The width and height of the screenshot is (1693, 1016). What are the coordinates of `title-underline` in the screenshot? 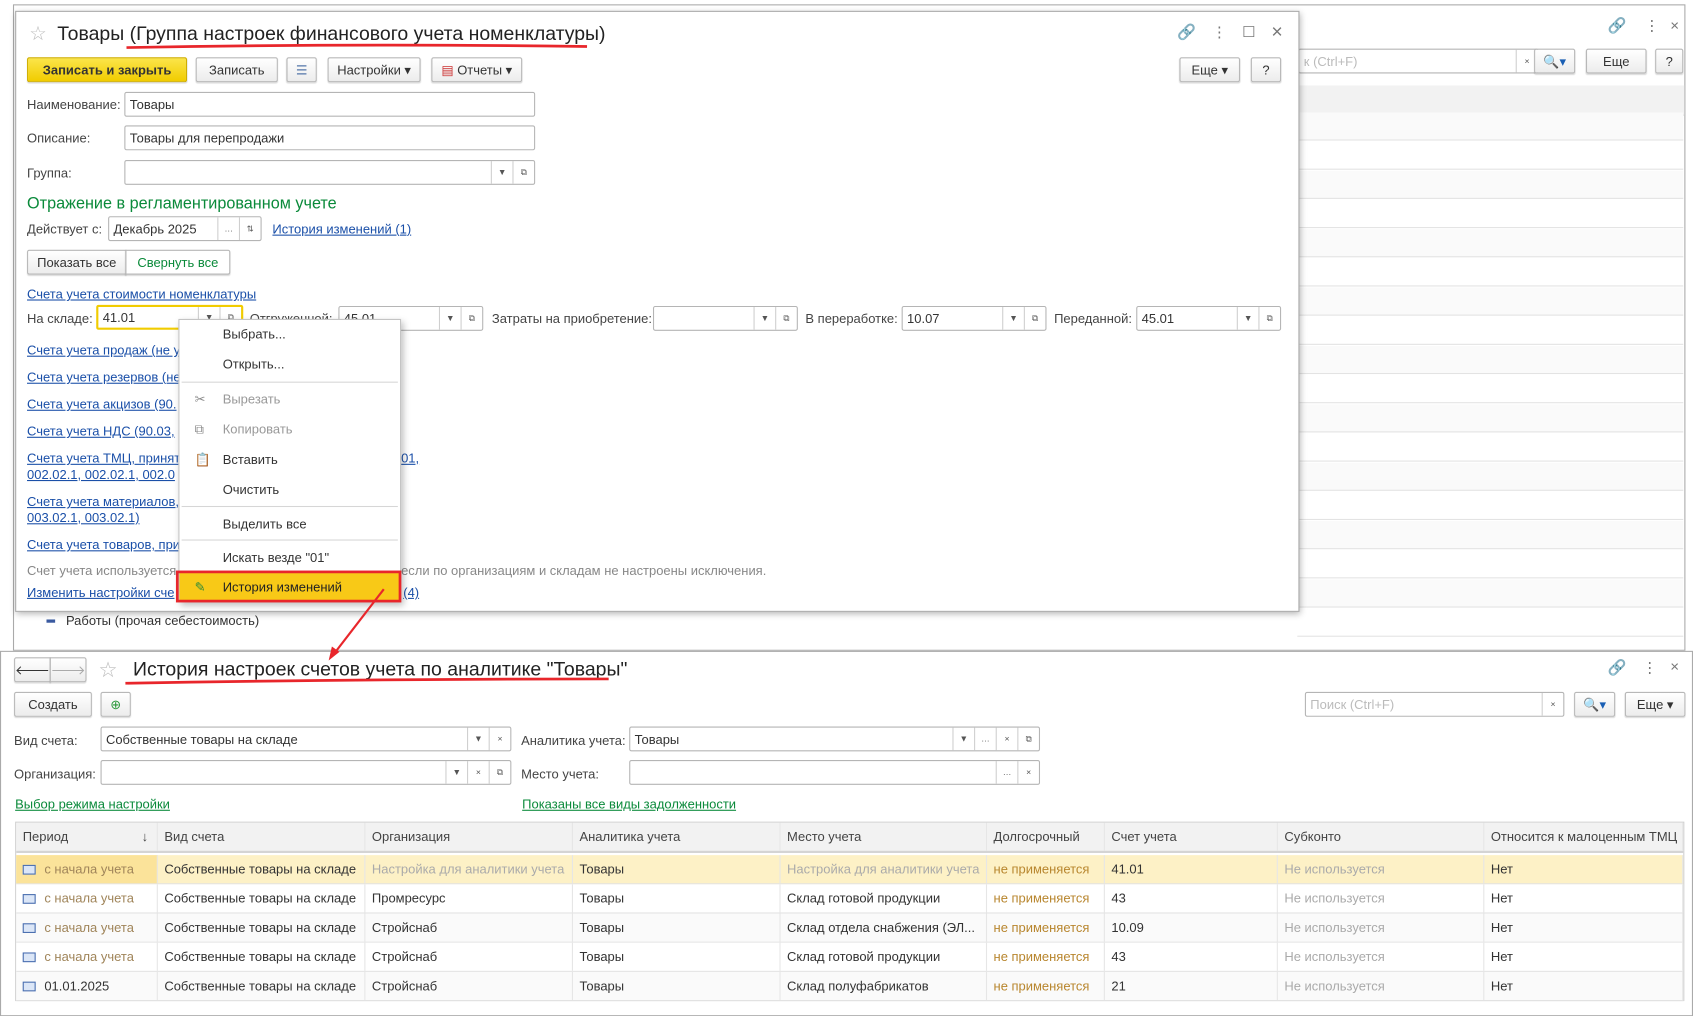 It's located at (357, 46).